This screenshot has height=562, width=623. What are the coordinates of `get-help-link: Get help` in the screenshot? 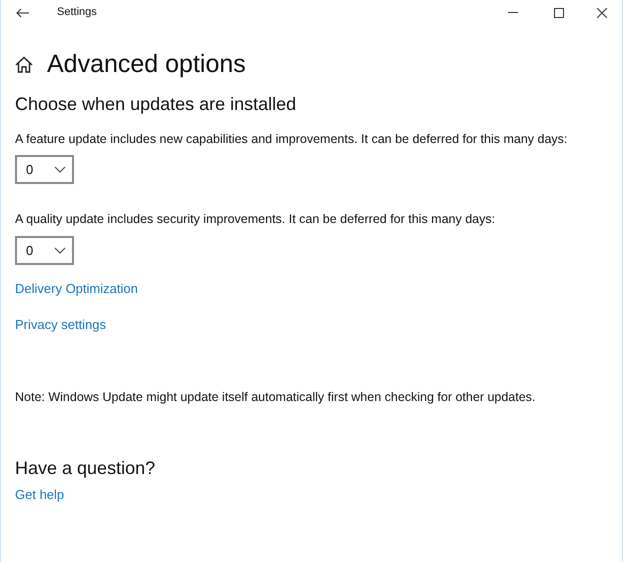 It's located at (39, 495).